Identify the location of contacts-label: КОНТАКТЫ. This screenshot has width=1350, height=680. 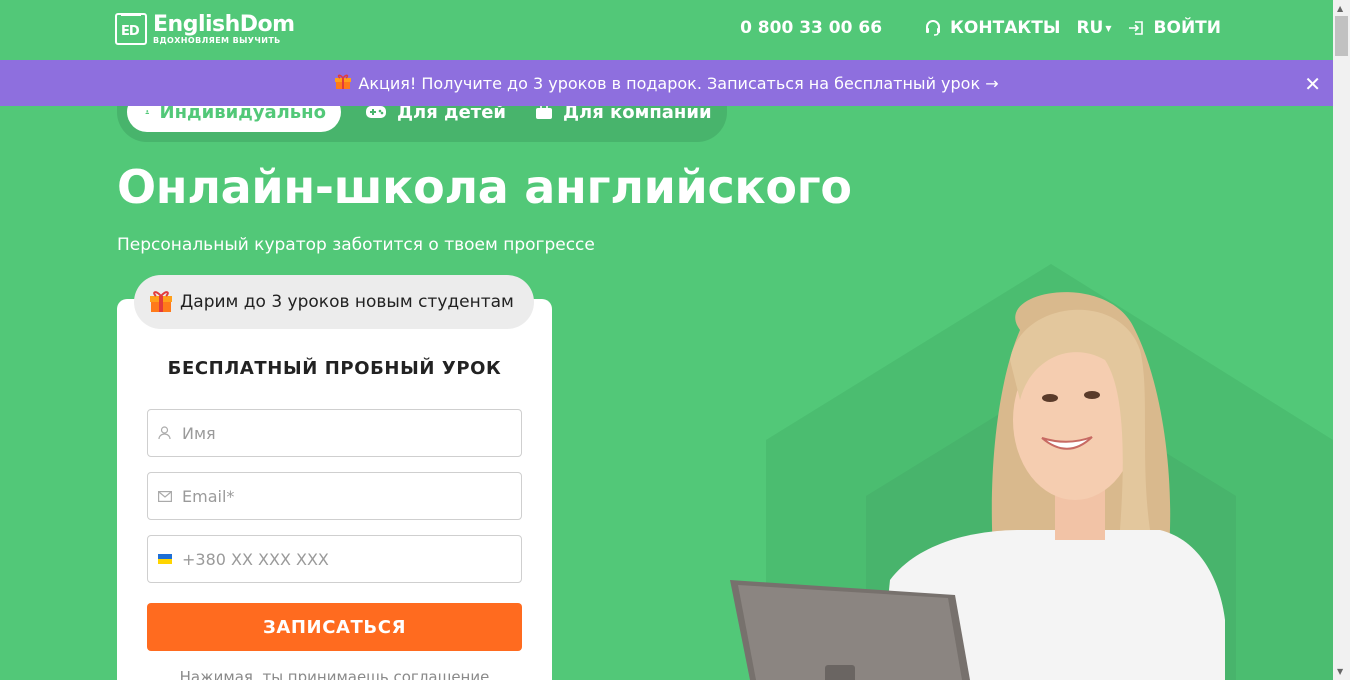
(1005, 28).